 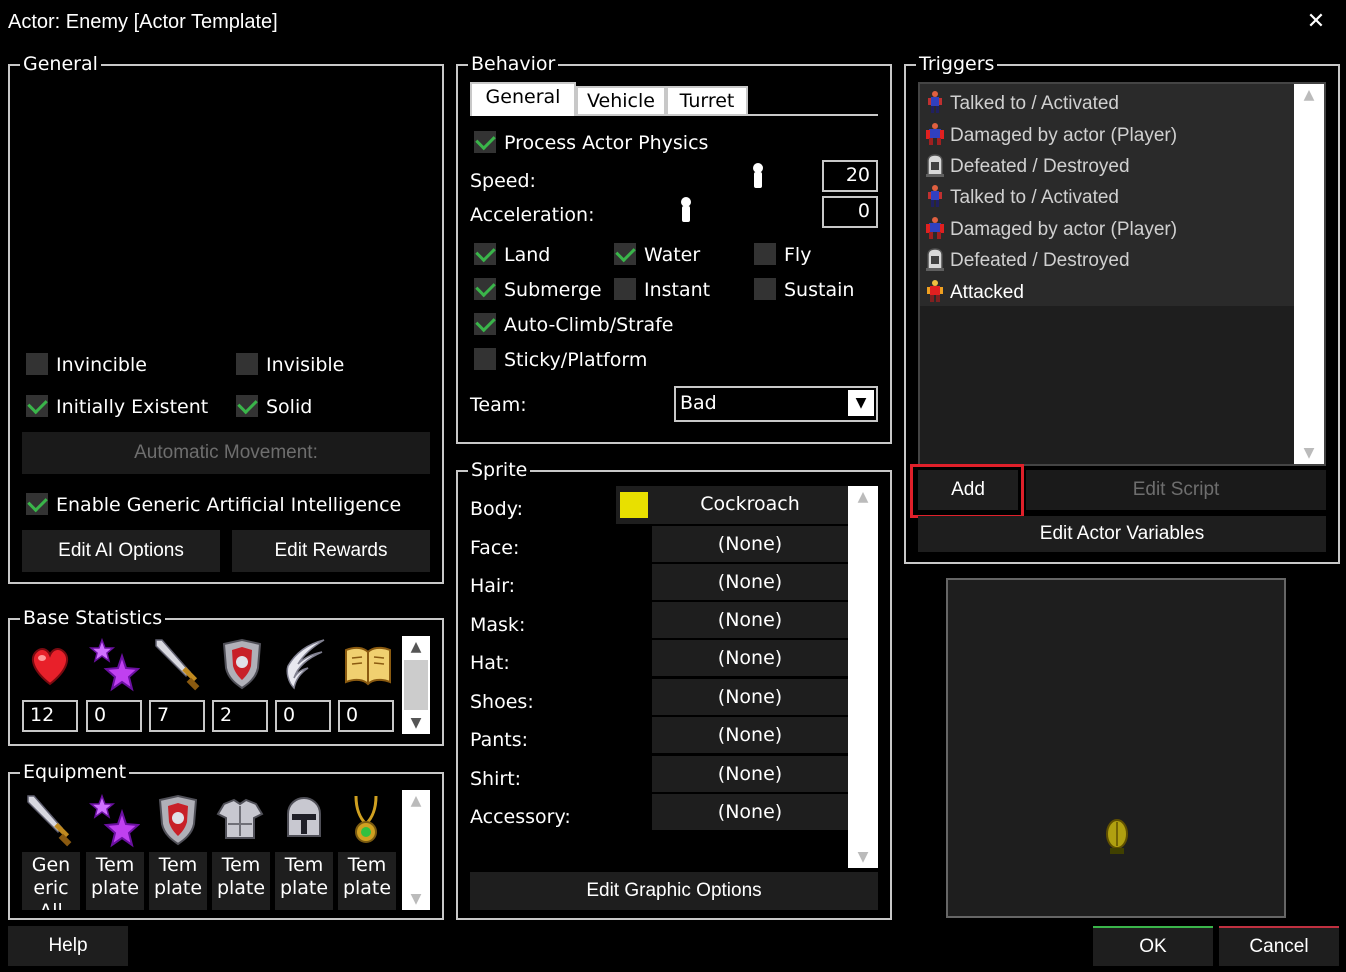 I want to click on speed-input: 20, so click(x=850, y=176).